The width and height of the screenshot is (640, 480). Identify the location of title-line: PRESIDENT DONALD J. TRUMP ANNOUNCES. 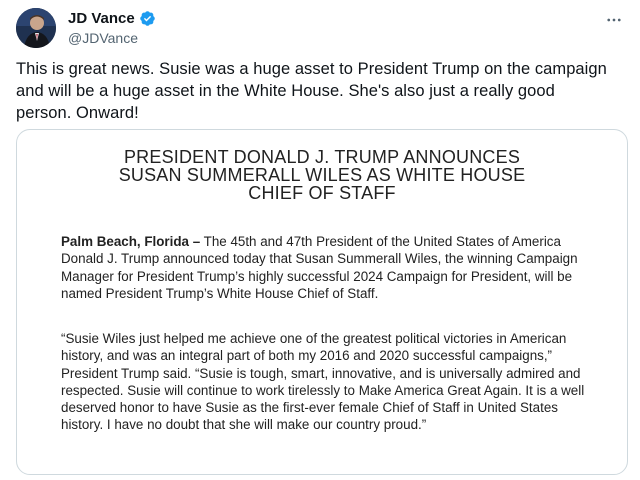
(322, 157).